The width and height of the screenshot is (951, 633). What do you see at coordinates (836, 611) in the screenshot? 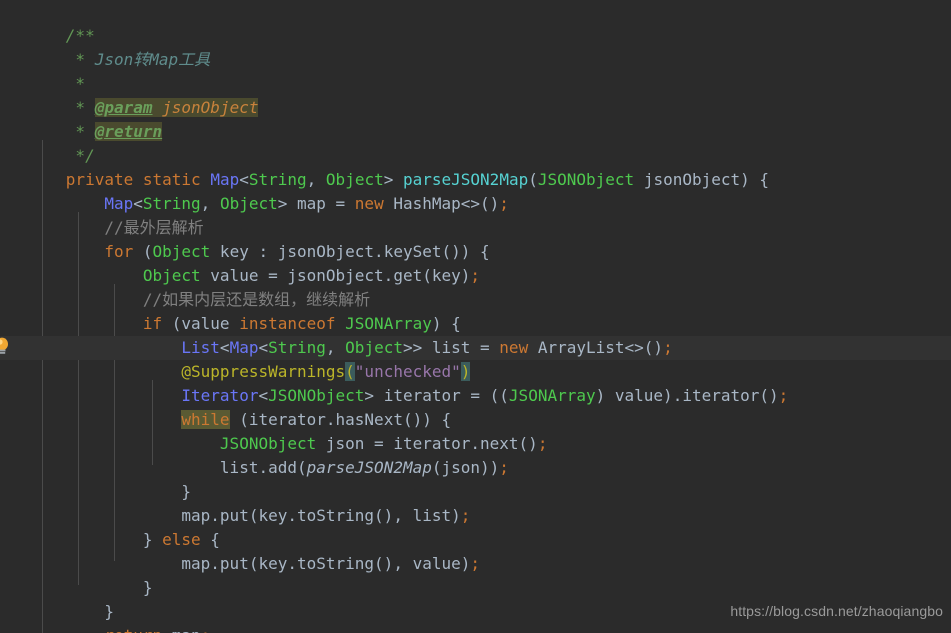
I see `watermark-url: https://blog.csdn.net/zhaoqiangbo` at bounding box center [836, 611].